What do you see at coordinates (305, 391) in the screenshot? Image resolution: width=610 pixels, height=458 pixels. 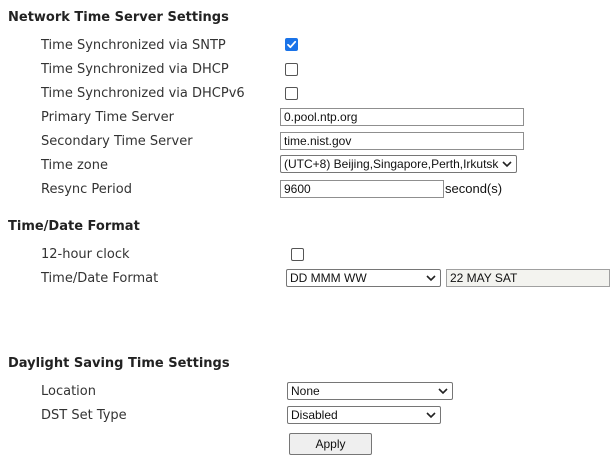 I see `location-select-value: None` at bounding box center [305, 391].